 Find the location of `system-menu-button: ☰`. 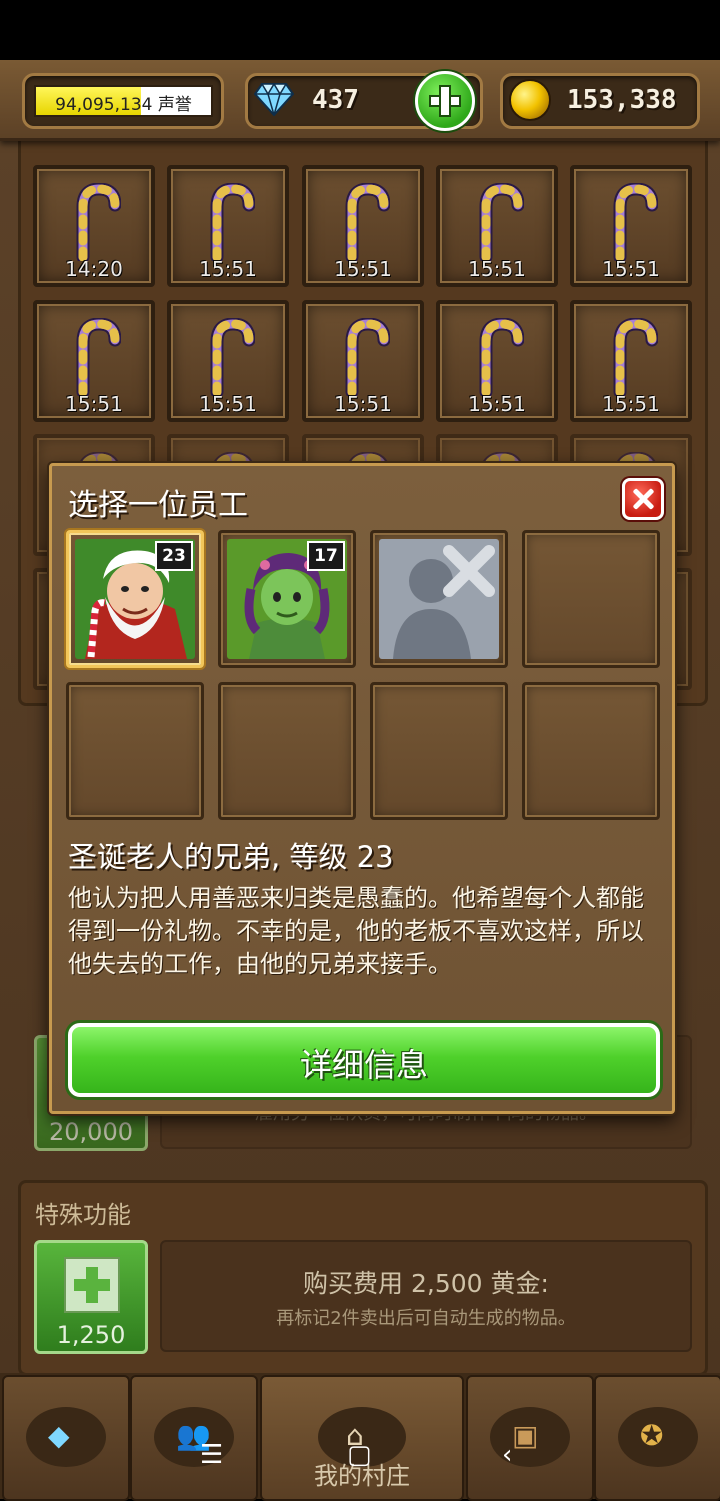

system-menu-button: ☰ is located at coordinates (211, 1455).